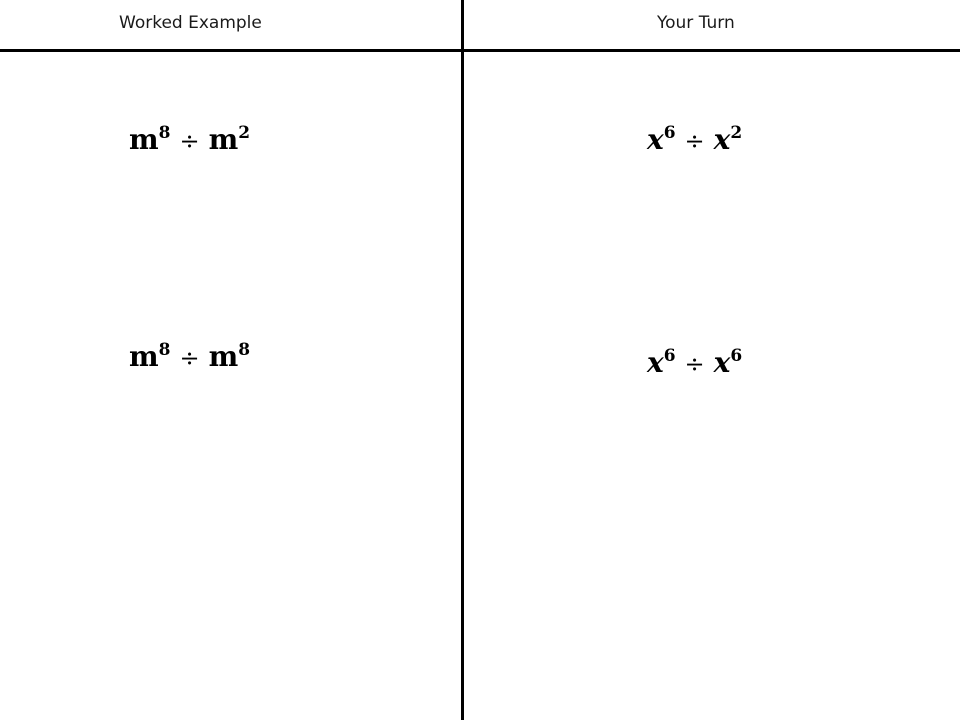  What do you see at coordinates (190, 23) in the screenshot?
I see `worked-example-heading: Worked Example` at bounding box center [190, 23].